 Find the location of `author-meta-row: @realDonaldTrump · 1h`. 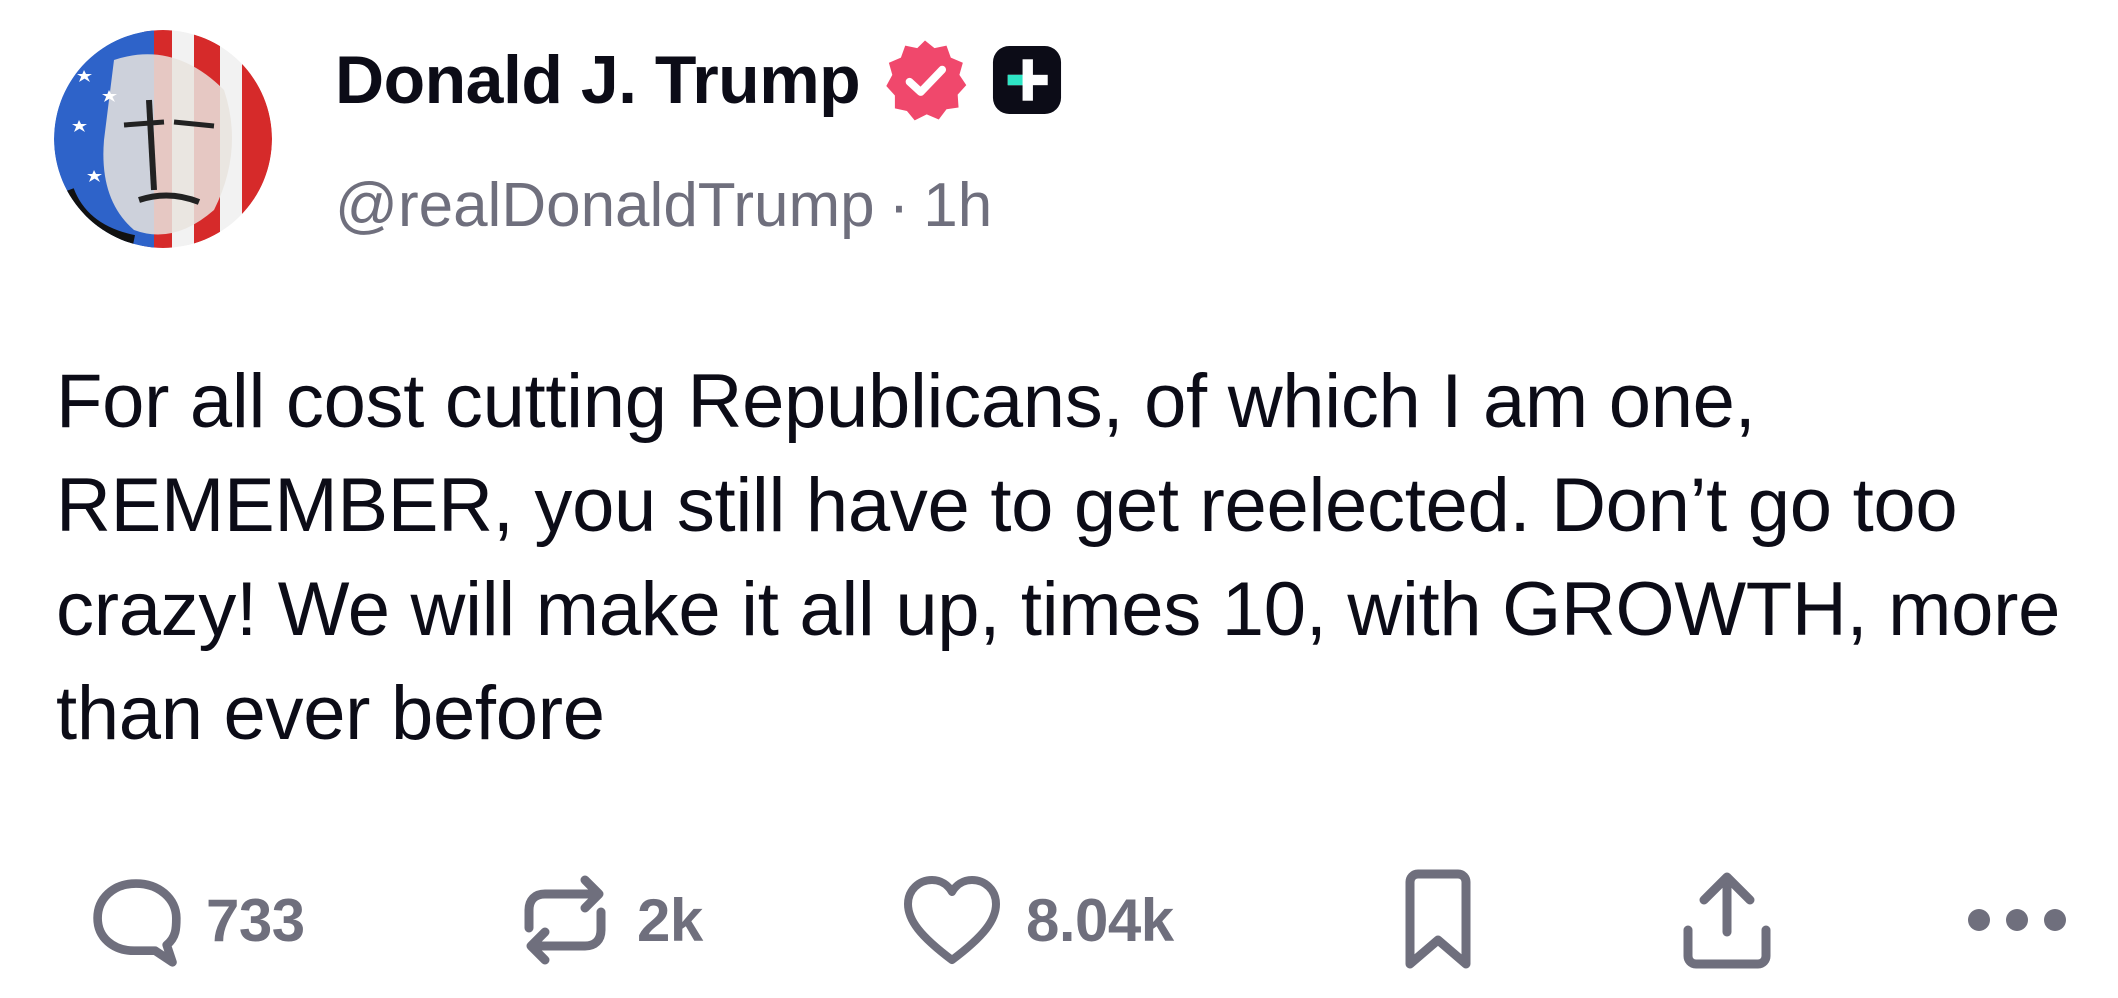

author-meta-row: @realDonaldTrump · 1h is located at coordinates (663, 205).